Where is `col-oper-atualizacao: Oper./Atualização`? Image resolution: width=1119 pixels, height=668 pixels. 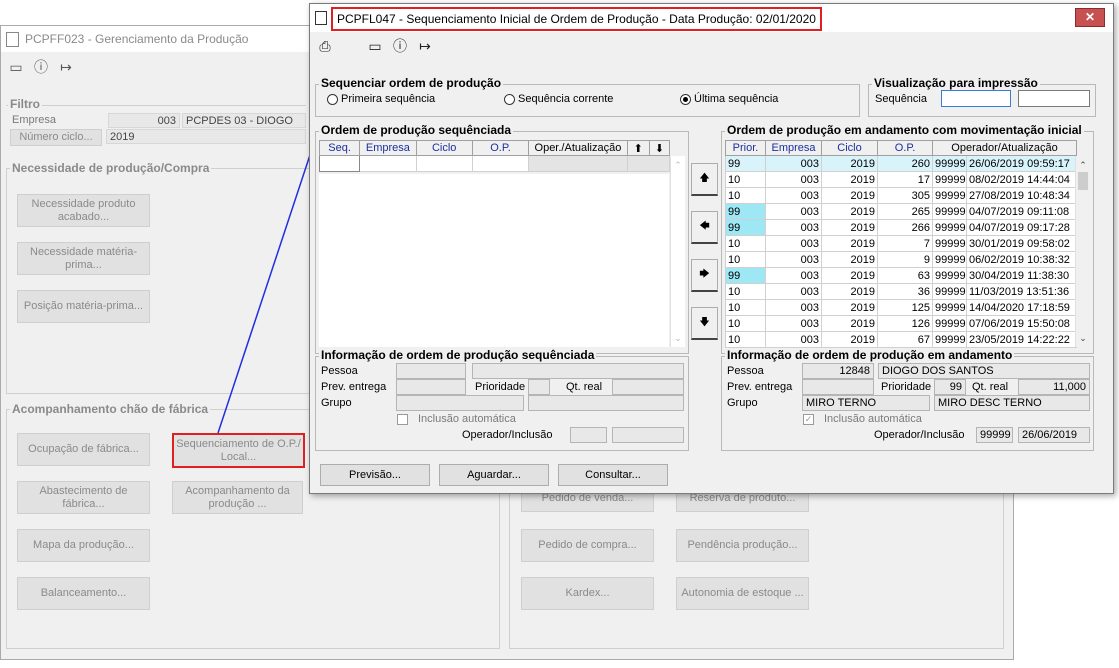 col-oper-atualizacao: Oper./Atualização is located at coordinates (578, 148).